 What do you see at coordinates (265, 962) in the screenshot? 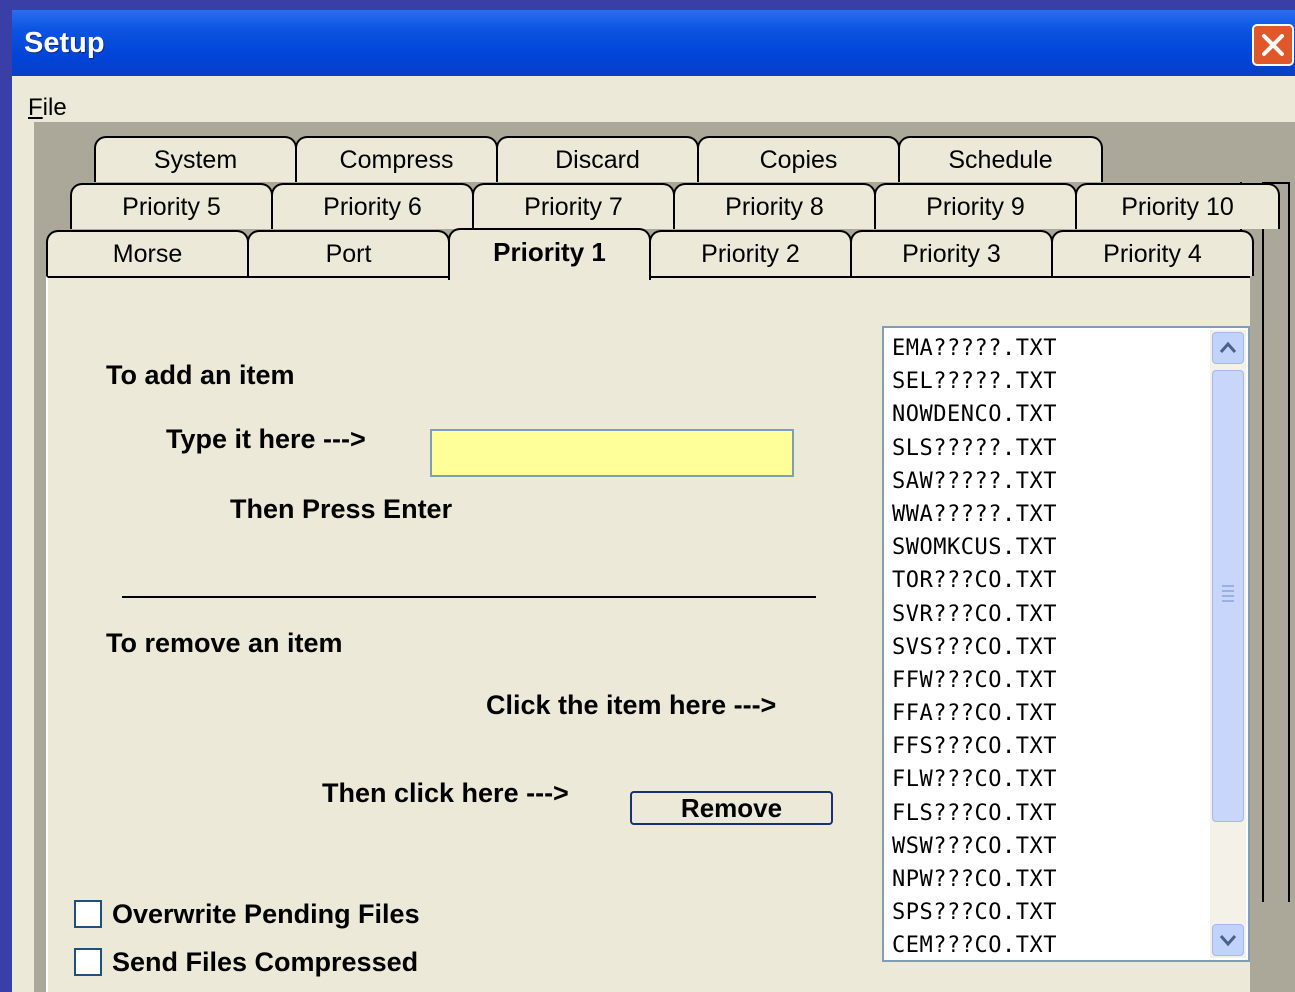
I see `compressed-label: Send Files Compressed` at bounding box center [265, 962].